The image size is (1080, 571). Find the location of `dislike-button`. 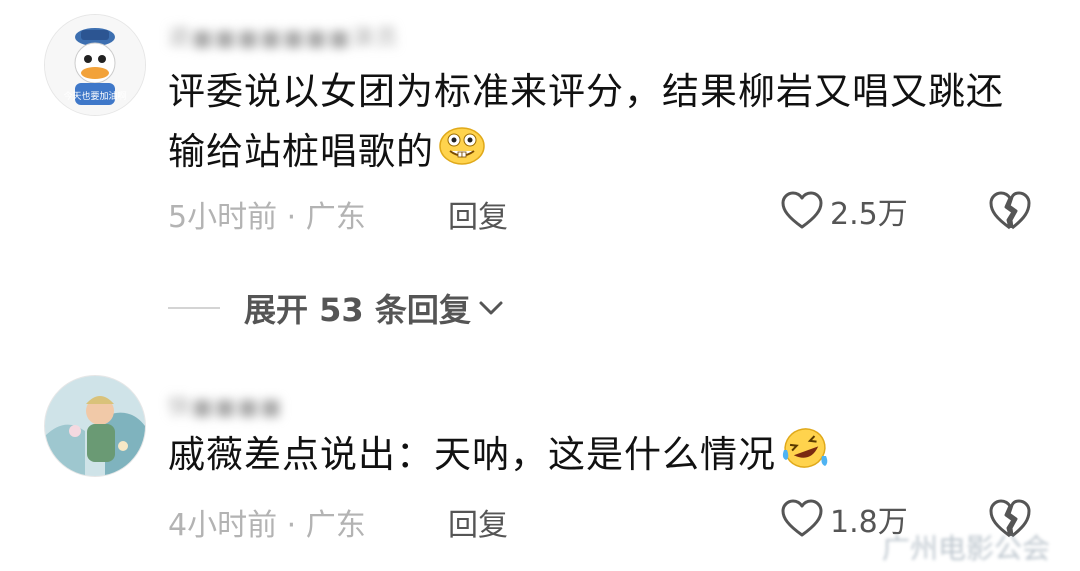

dislike-button is located at coordinates (1010, 213).